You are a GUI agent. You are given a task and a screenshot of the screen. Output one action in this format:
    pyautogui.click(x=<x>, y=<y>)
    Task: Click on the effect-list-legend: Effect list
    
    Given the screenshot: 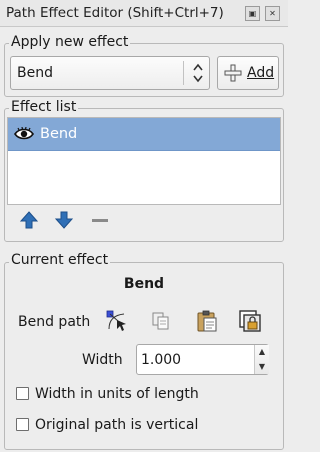 What is the action you would take?
    pyautogui.click(x=44, y=107)
    